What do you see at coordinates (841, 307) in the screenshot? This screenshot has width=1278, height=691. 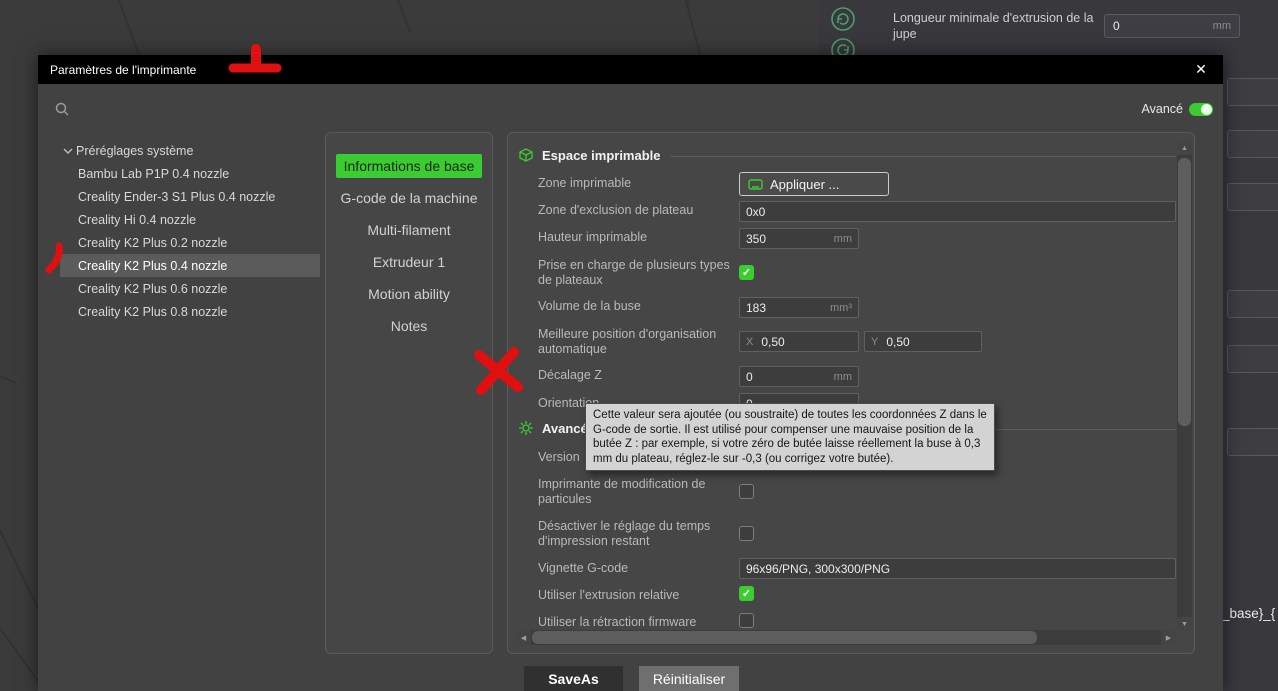 I see `nozzle-volume-unit: mm³` at bounding box center [841, 307].